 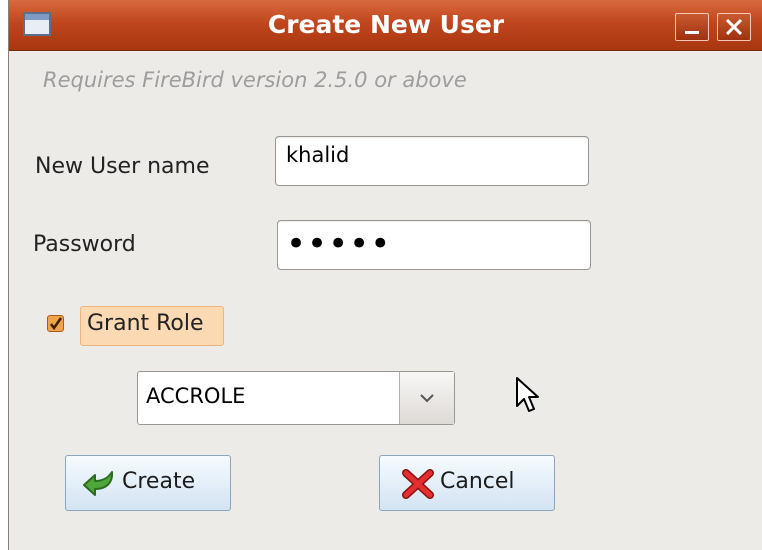 I want to click on password-label: Password, so click(x=84, y=244).